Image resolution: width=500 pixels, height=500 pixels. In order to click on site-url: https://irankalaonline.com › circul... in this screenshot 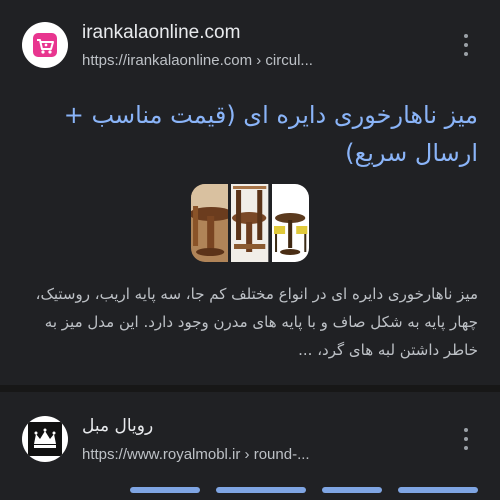, I will do `click(197, 60)`.